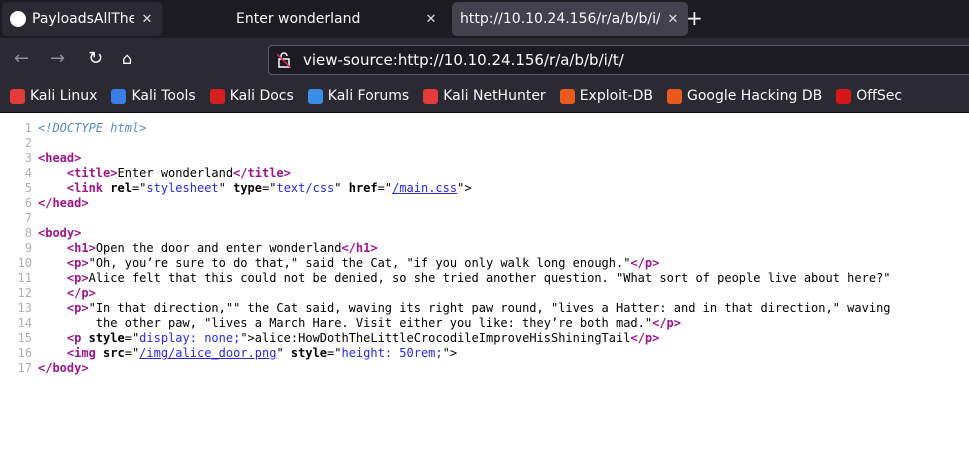 This screenshot has width=969, height=467. Describe the element at coordinates (21, 58) in the screenshot. I see `back-button: ←` at that location.